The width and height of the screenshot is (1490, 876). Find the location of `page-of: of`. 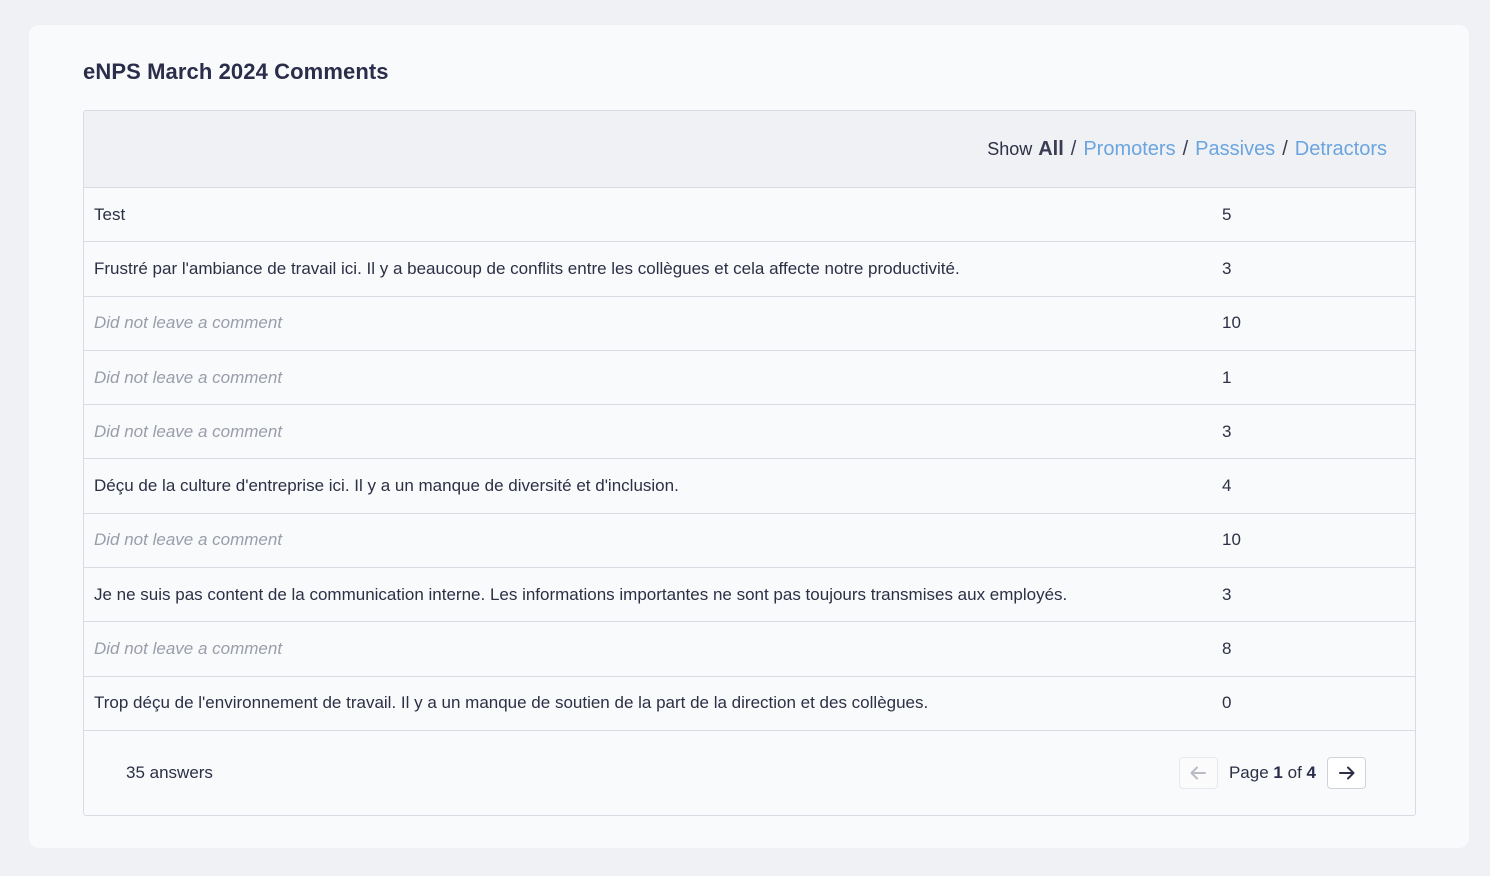

page-of: of is located at coordinates (1294, 772).